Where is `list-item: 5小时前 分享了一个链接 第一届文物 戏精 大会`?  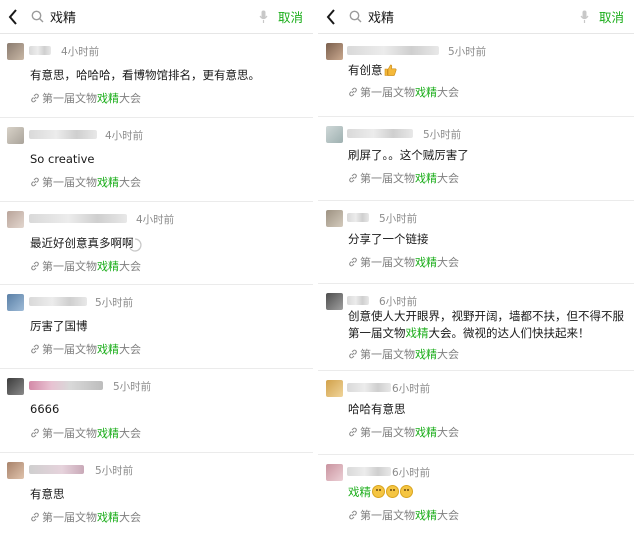 list-item: 5小时前 分享了一个链接 第一届文物 戏精 大会 is located at coordinates (476, 242).